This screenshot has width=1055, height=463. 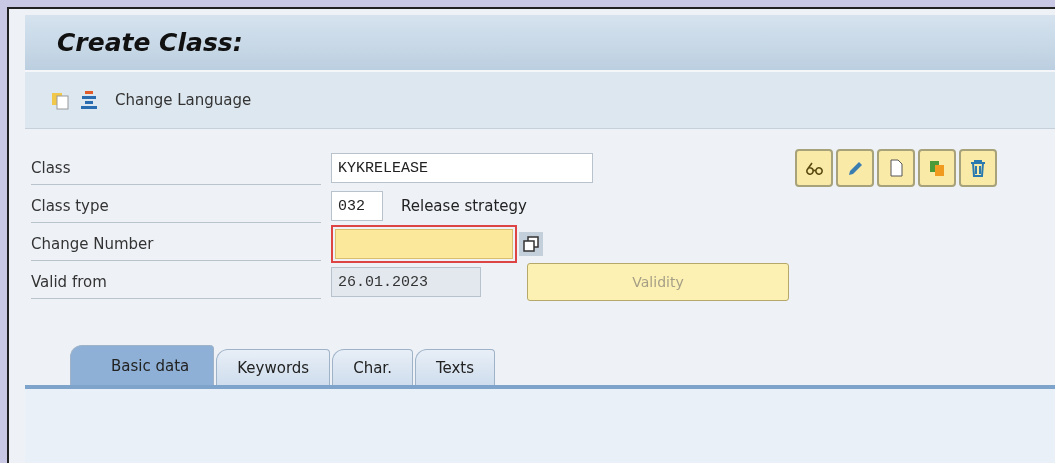 I want to click on field-label: Valid from, so click(x=176, y=282).